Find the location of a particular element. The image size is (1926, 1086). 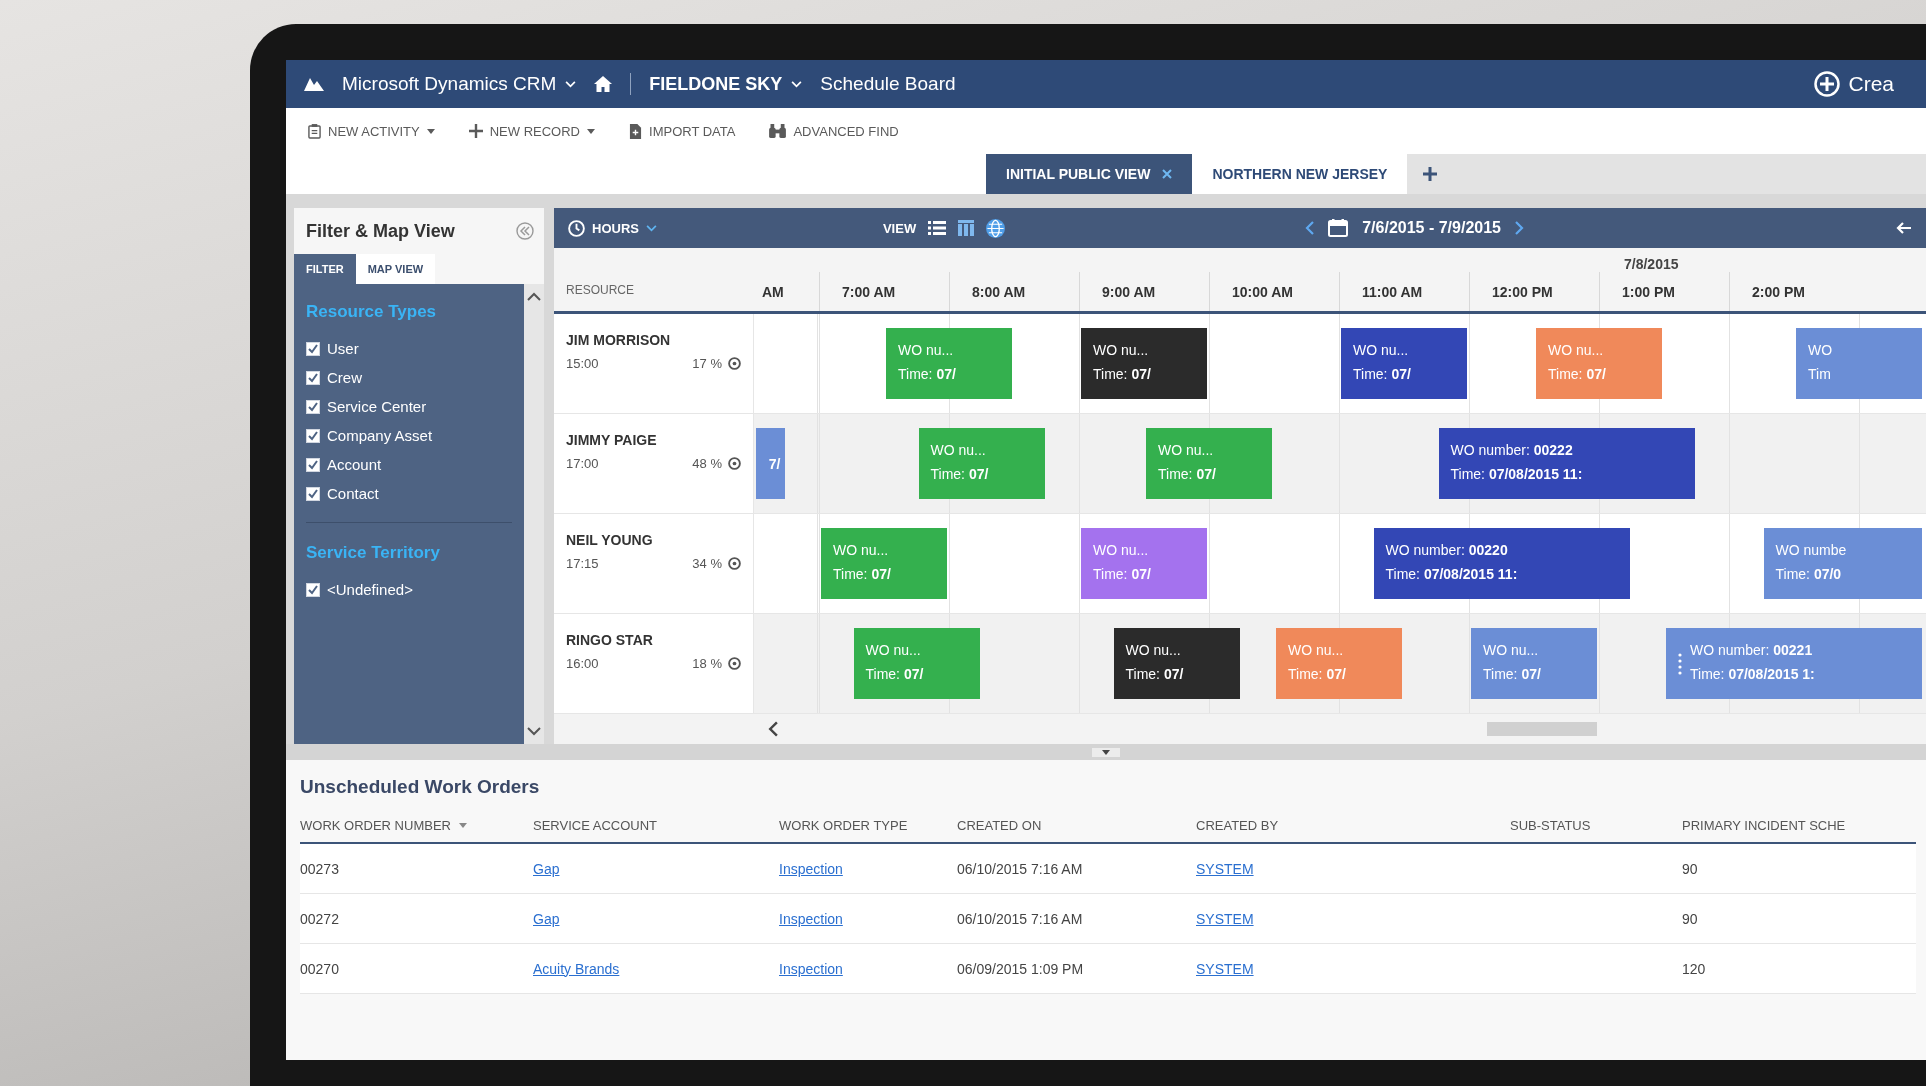

panel-tab: FILTER is located at coordinates (325, 269).